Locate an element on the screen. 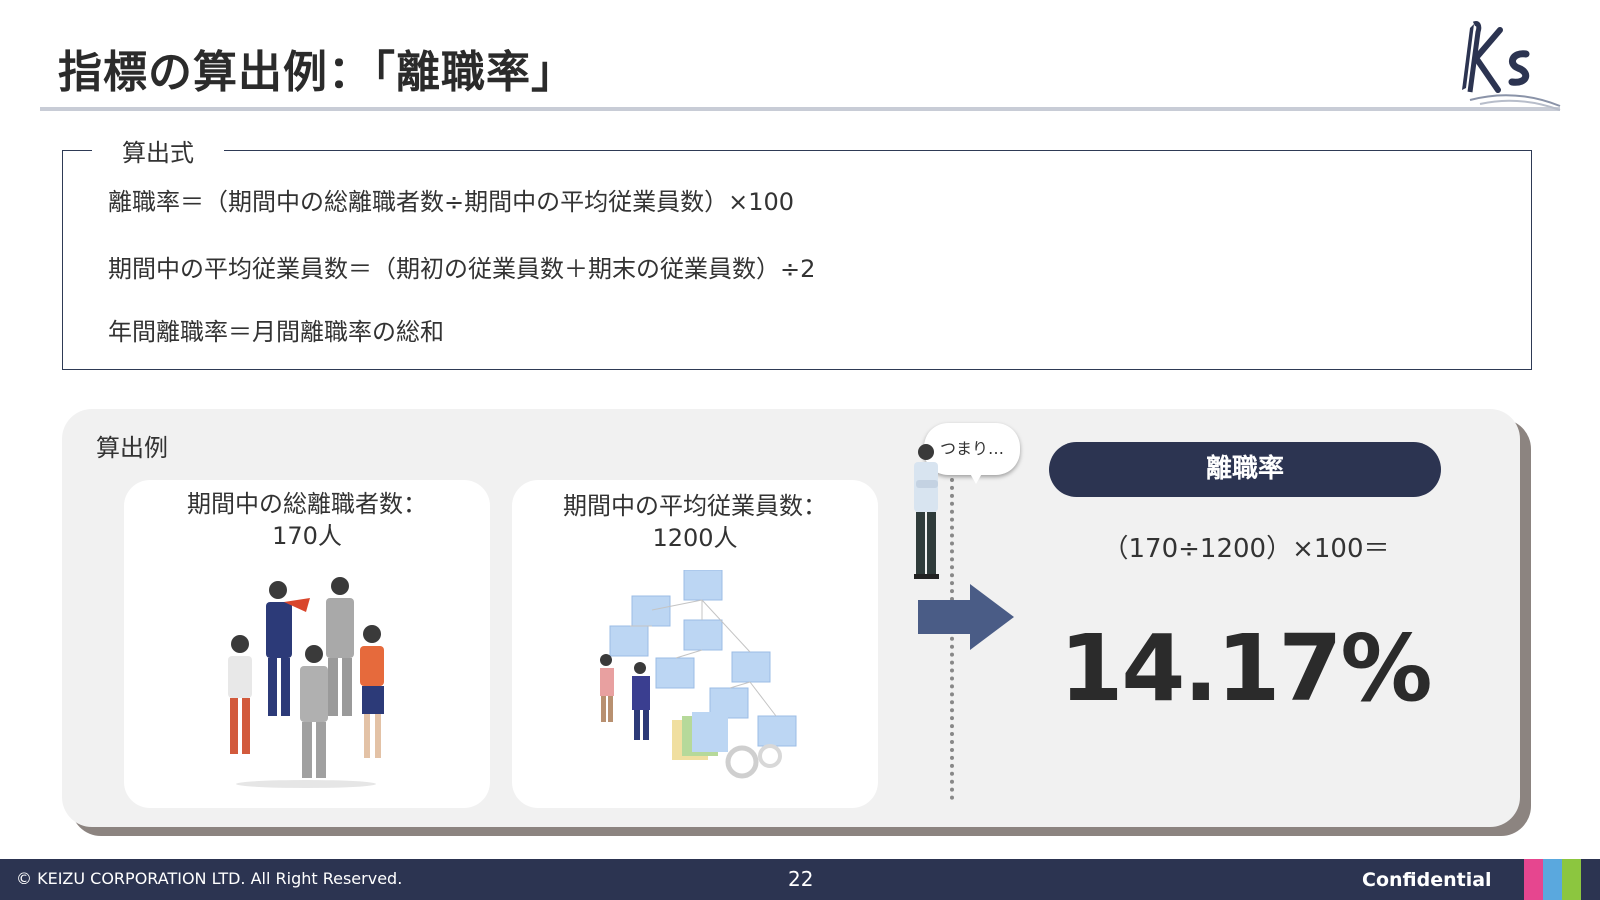 The image size is (1600, 900). formula-line-turnover: 離職率＝（期間中の総離職者数÷期間中の平均従業員数）×100 is located at coordinates (451, 202).